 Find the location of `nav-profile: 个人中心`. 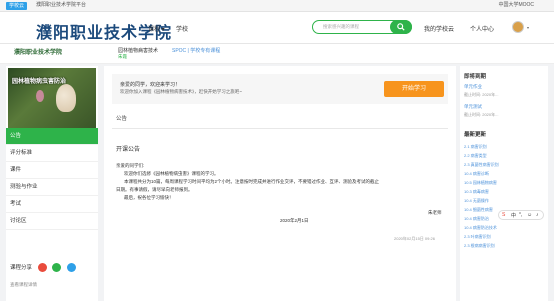

nav-profile: 个人中心 is located at coordinates (482, 28).